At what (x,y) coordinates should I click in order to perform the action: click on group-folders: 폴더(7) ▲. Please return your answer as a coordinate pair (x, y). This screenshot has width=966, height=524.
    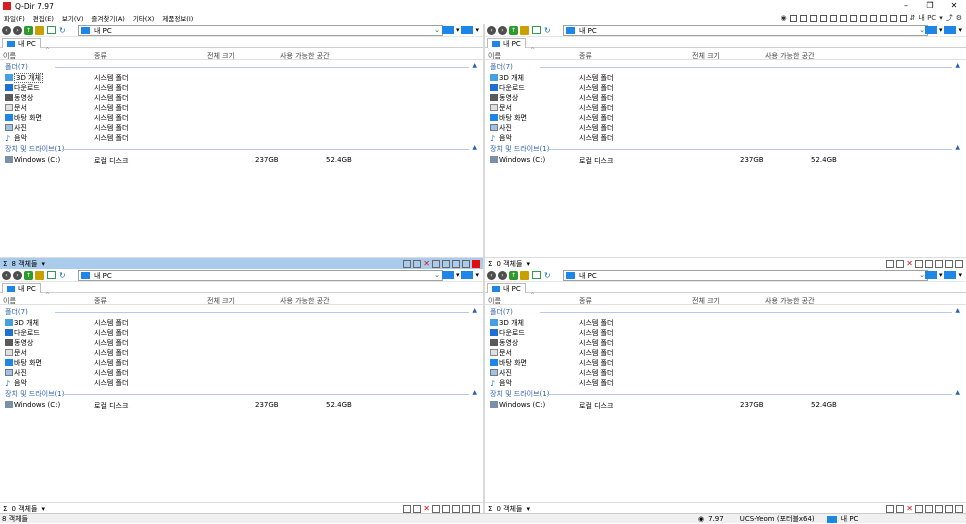
    Looking at the image, I should click on (241, 66).